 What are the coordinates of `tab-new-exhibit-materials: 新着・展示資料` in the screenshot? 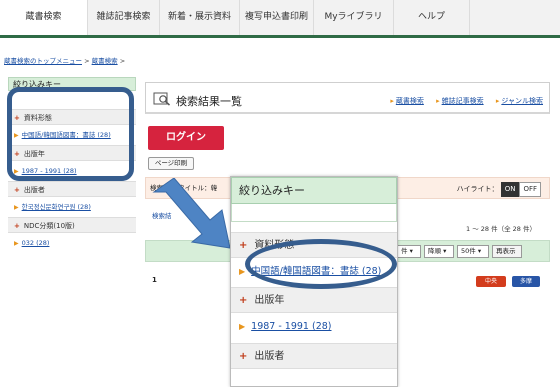 It's located at (200, 17).